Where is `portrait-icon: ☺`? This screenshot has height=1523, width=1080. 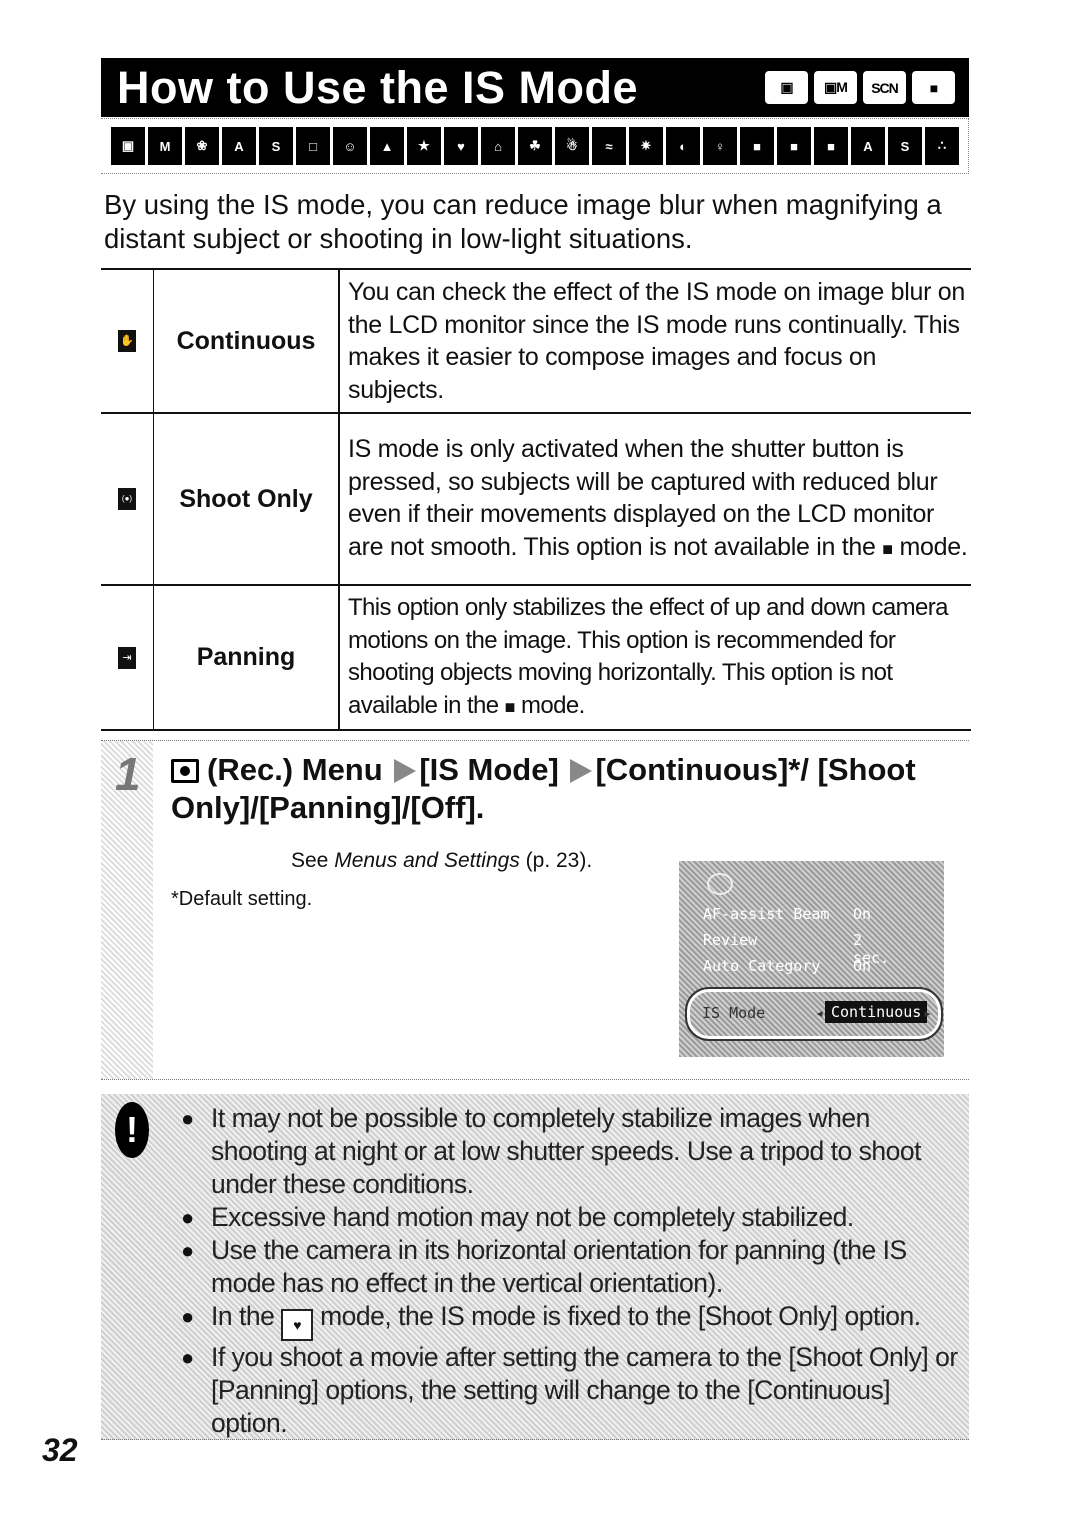
portrait-icon: ☺ is located at coordinates (350, 146).